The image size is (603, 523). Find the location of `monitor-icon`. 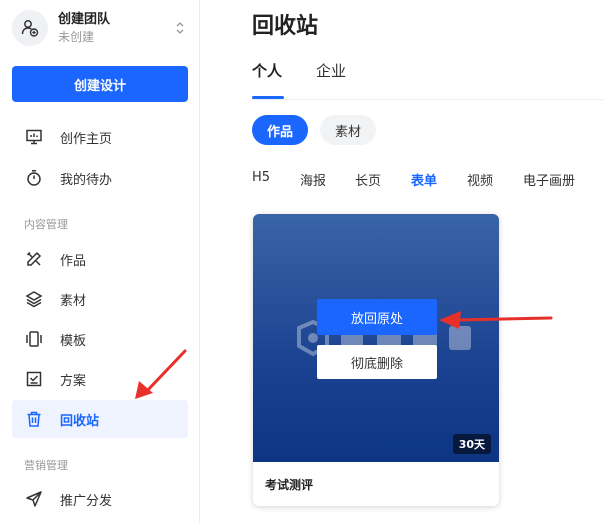

monitor-icon is located at coordinates (34, 137).